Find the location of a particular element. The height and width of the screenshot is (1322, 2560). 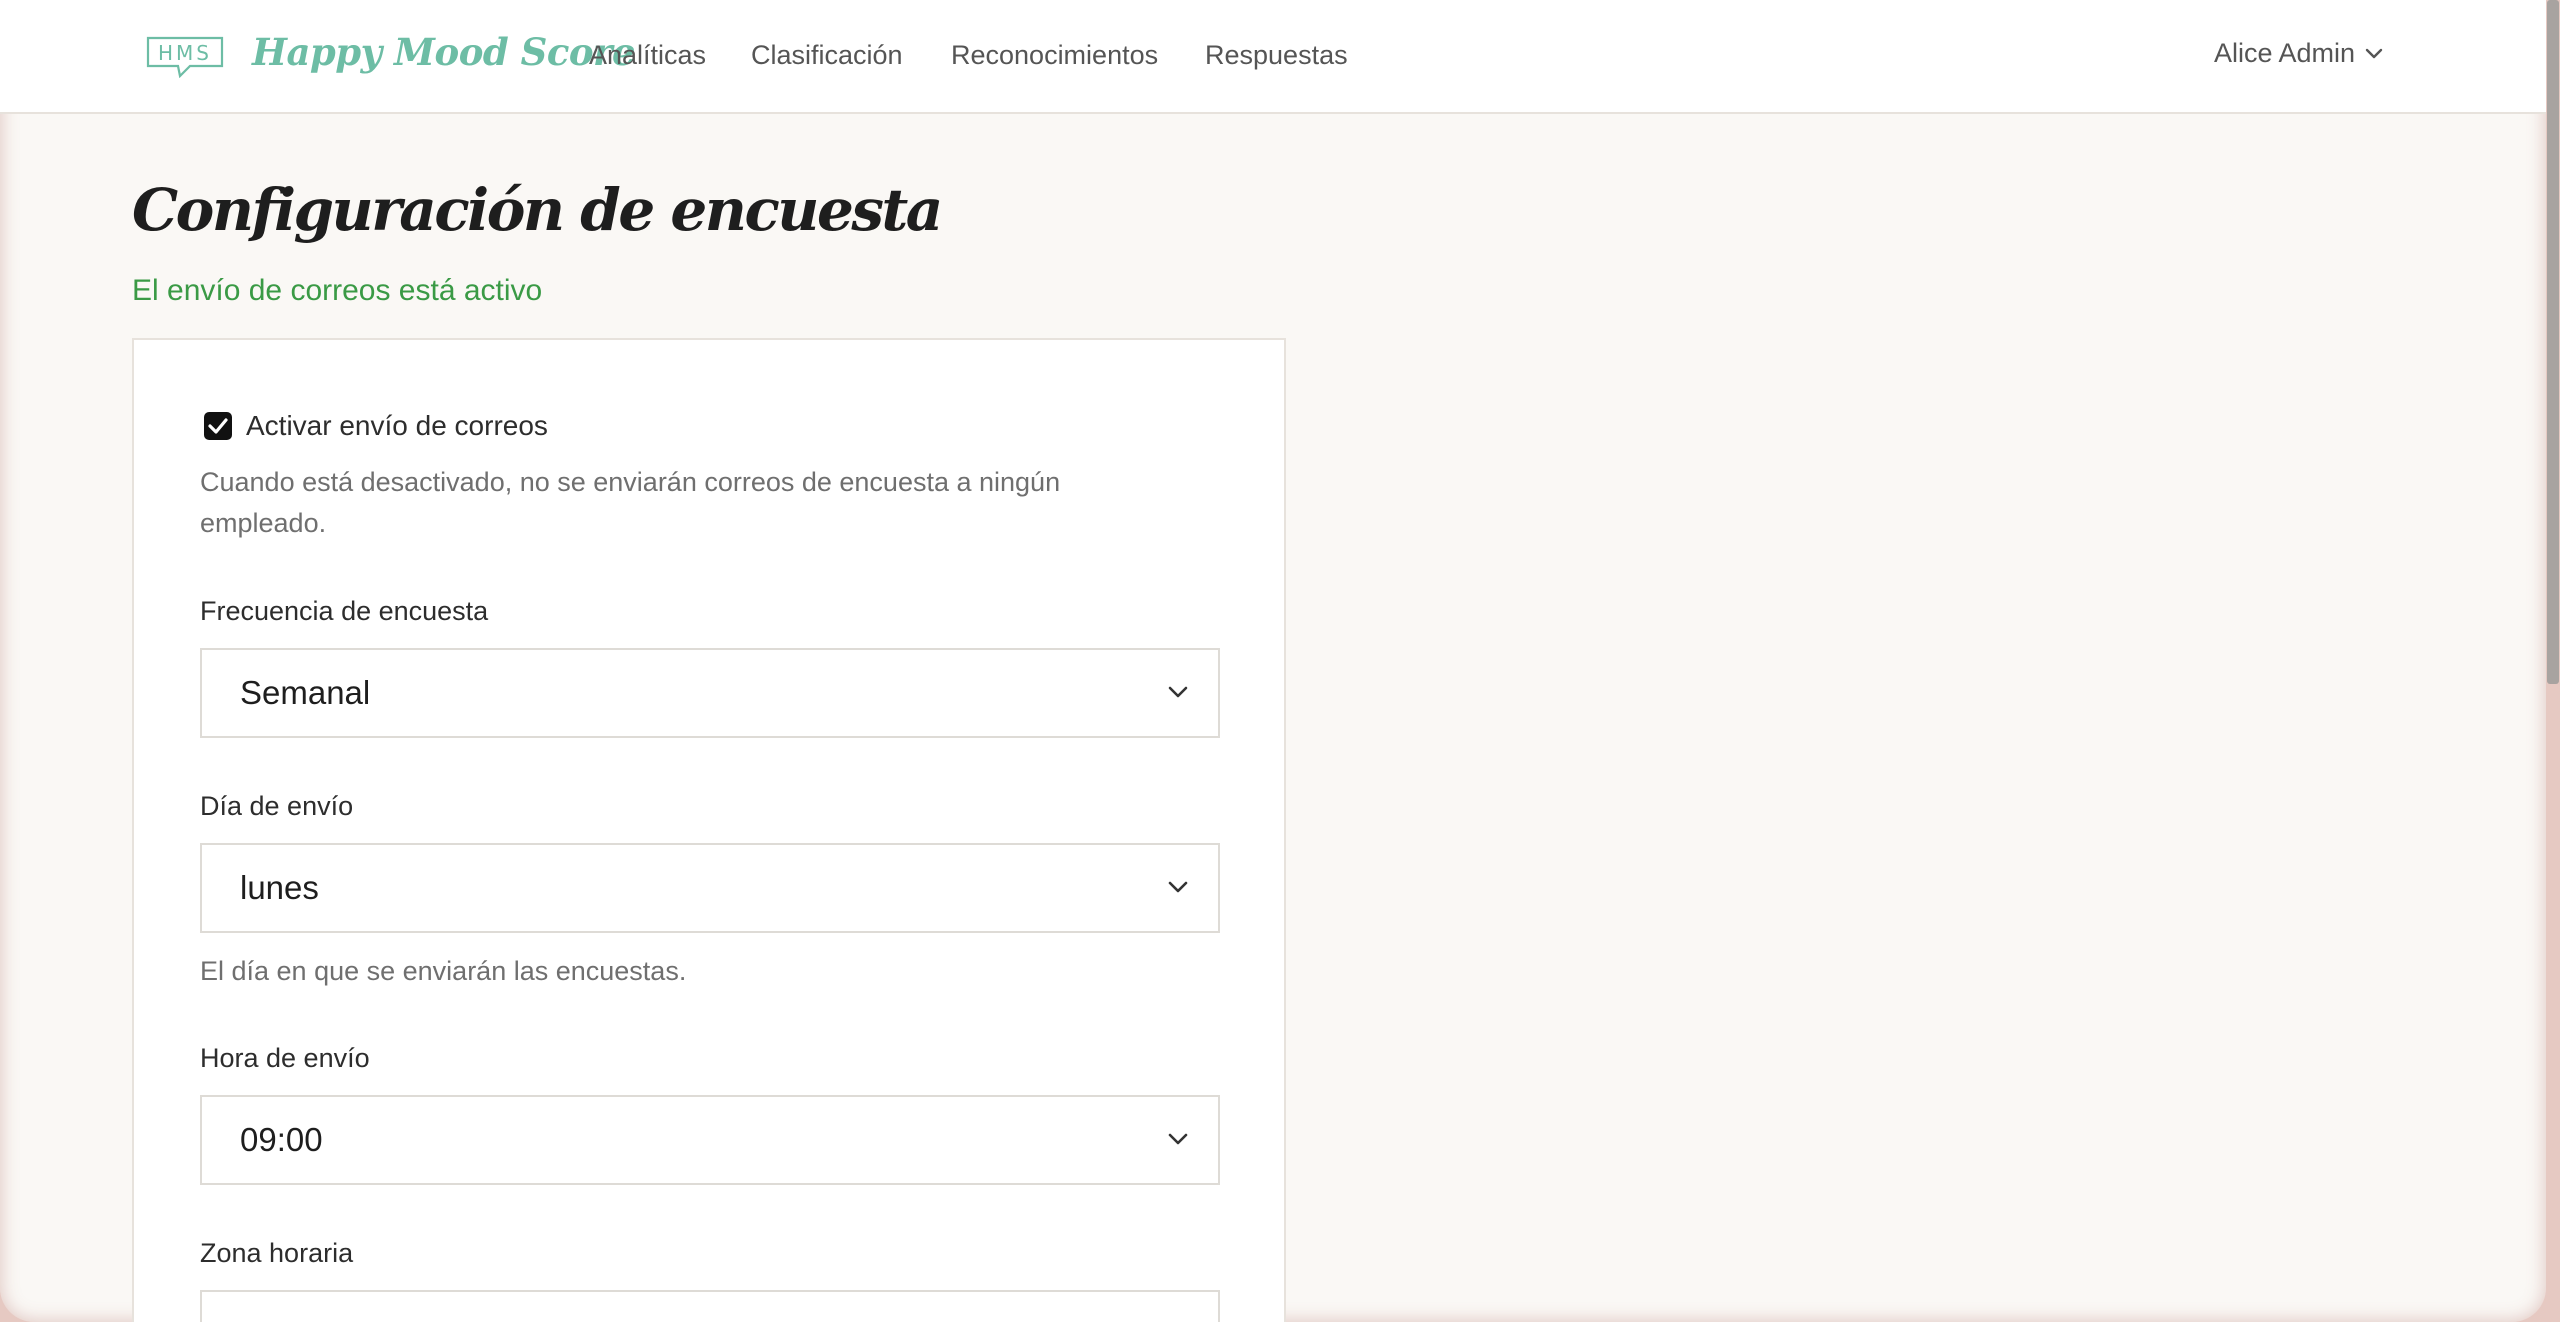

send-day-value: lunes is located at coordinates (279, 887).